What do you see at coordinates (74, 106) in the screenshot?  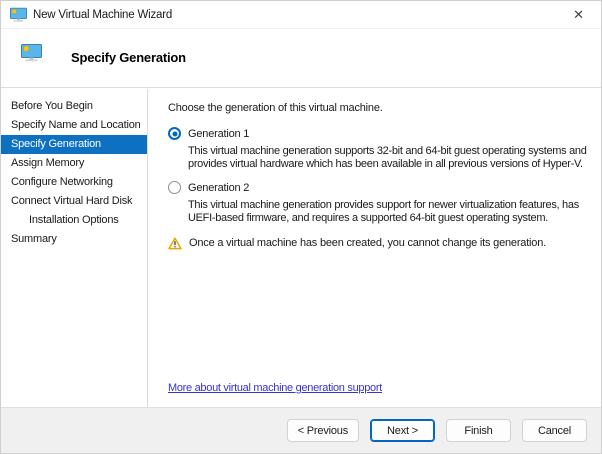 I see `sidebar-item-before-you-begin: Before You Begin` at bounding box center [74, 106].